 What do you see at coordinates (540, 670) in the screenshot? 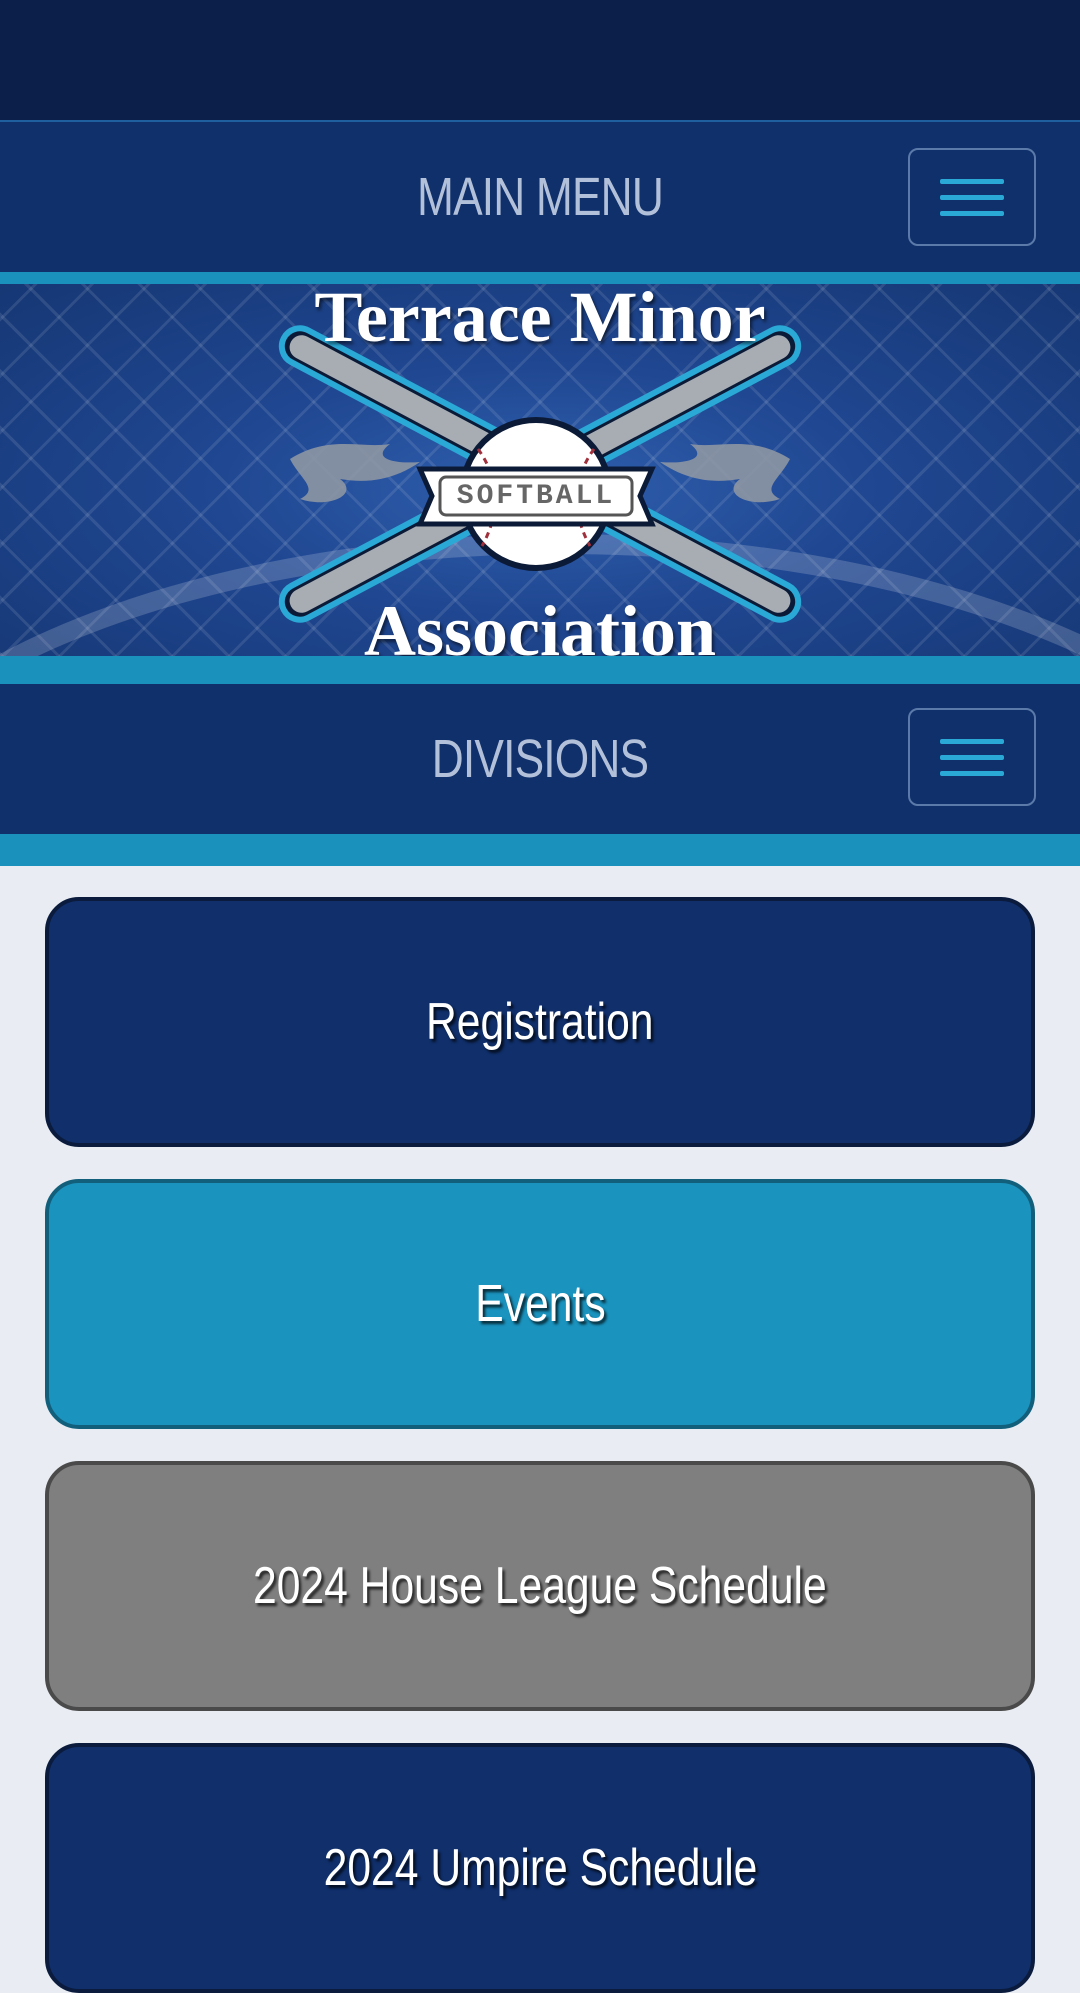
I see `hero-bottom-stripe` at bounding box center [540, 670].